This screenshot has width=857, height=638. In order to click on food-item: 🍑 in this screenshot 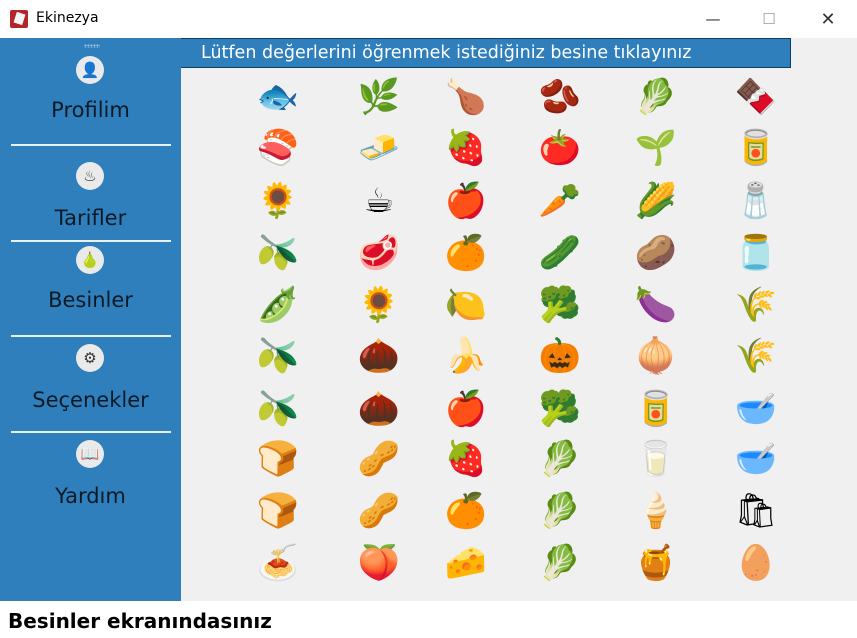, I will do `click(379, 563)`.